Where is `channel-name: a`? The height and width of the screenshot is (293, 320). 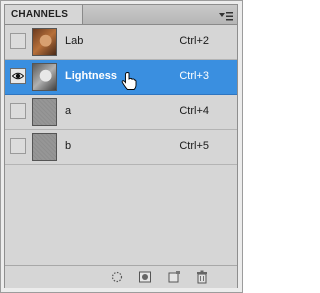
channel-name: a is located at coordinates (68, 111).